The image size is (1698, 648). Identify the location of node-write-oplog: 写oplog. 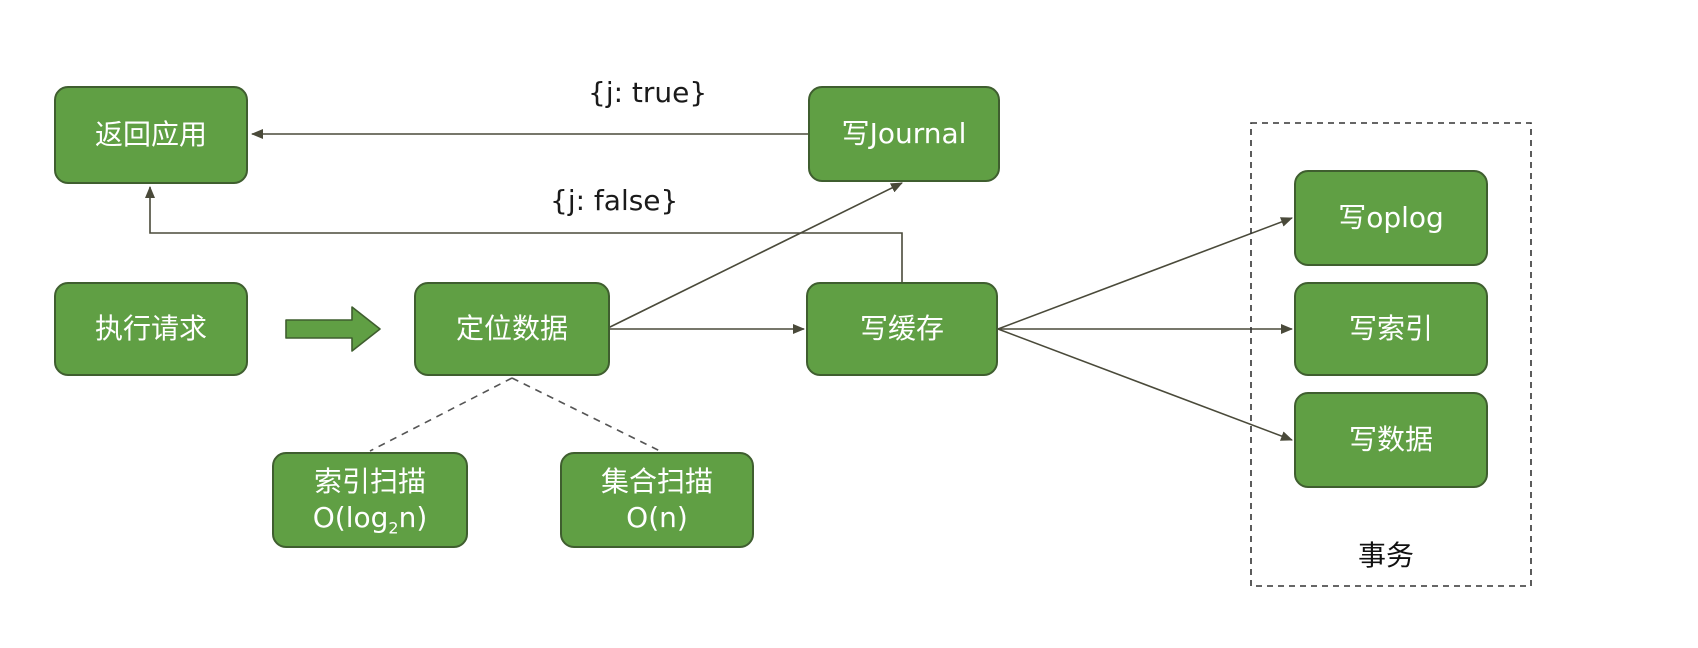
(1391, 218).